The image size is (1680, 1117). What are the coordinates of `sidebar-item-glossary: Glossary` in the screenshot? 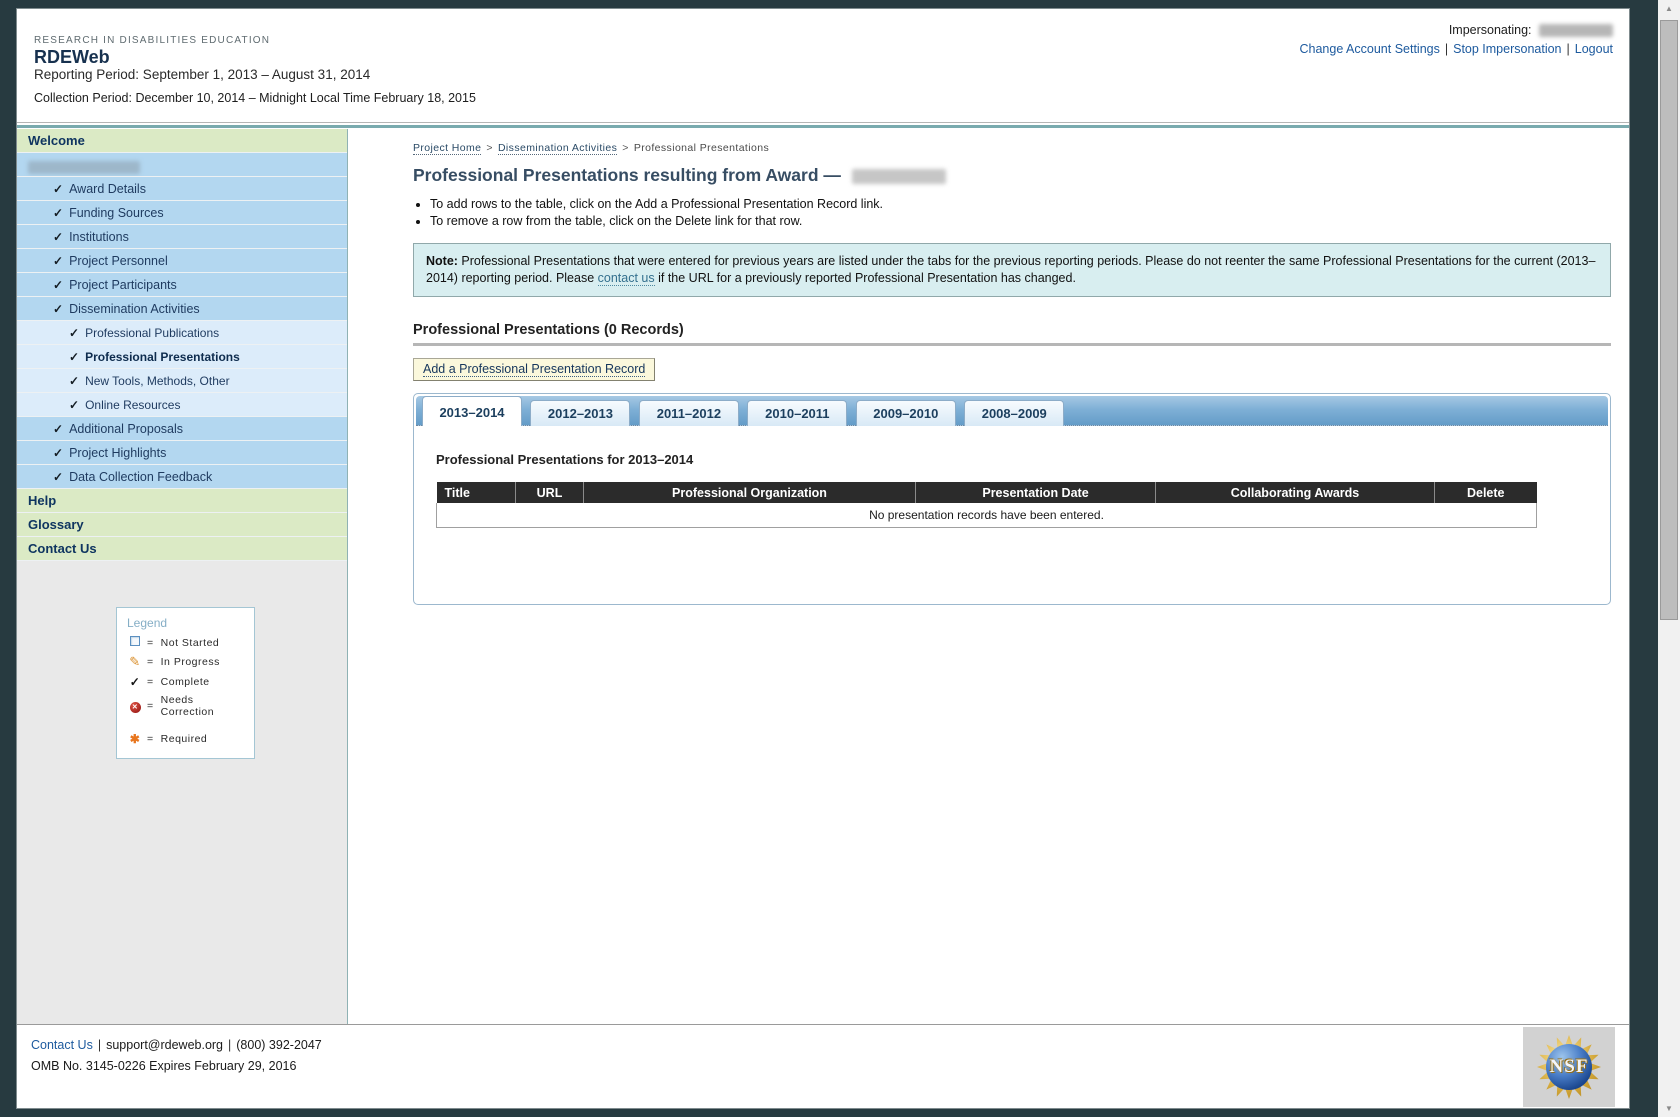 It's located at (182, 525).